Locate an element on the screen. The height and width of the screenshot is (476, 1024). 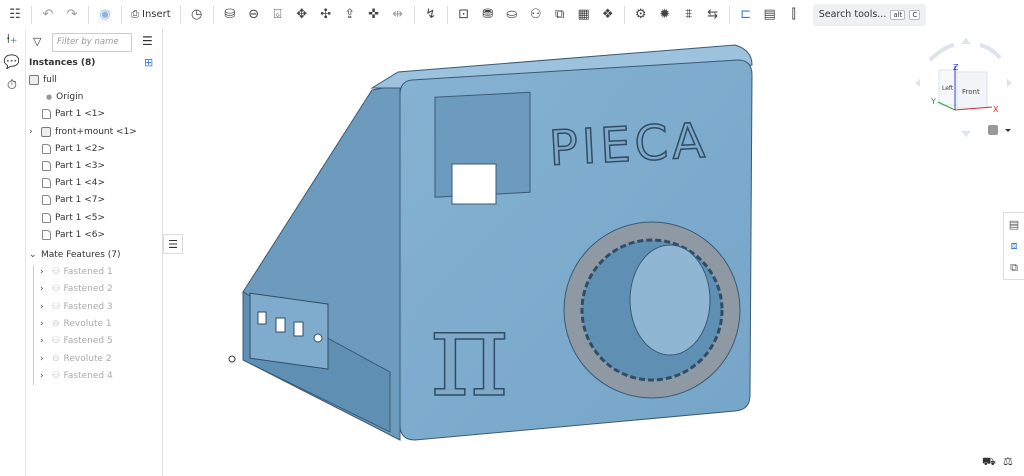
mate-connectors-icon: ⧉ is located at coordinates (1014, 268).